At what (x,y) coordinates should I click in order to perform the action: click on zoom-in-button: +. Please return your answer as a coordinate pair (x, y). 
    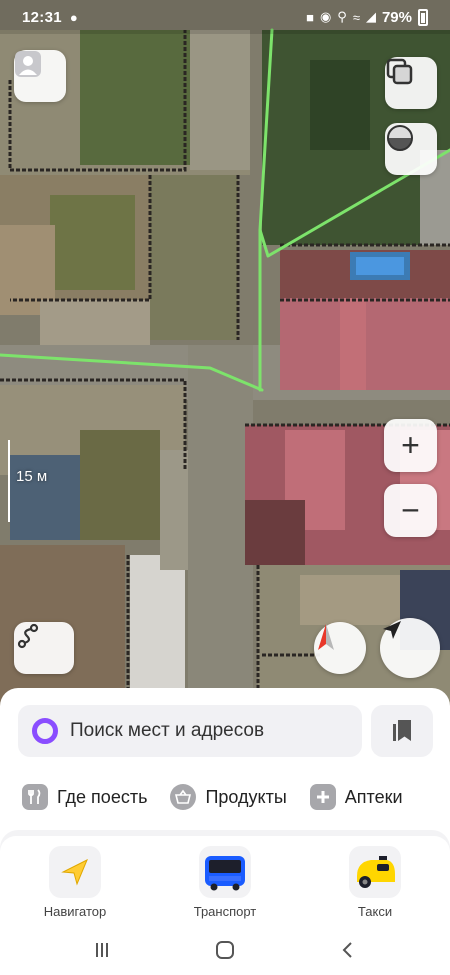
    Looking at the image, I should click on (410, 445).